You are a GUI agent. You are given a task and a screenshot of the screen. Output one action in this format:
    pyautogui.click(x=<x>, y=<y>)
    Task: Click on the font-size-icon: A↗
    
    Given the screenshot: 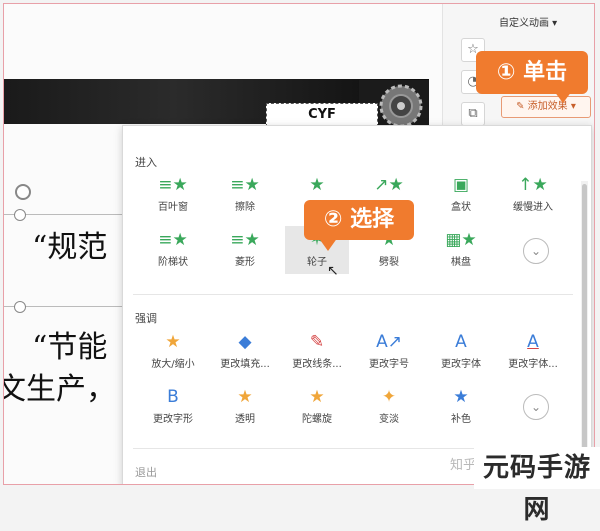 What is the action you would take?
    pyautogui.click(x=389, y=342)
    